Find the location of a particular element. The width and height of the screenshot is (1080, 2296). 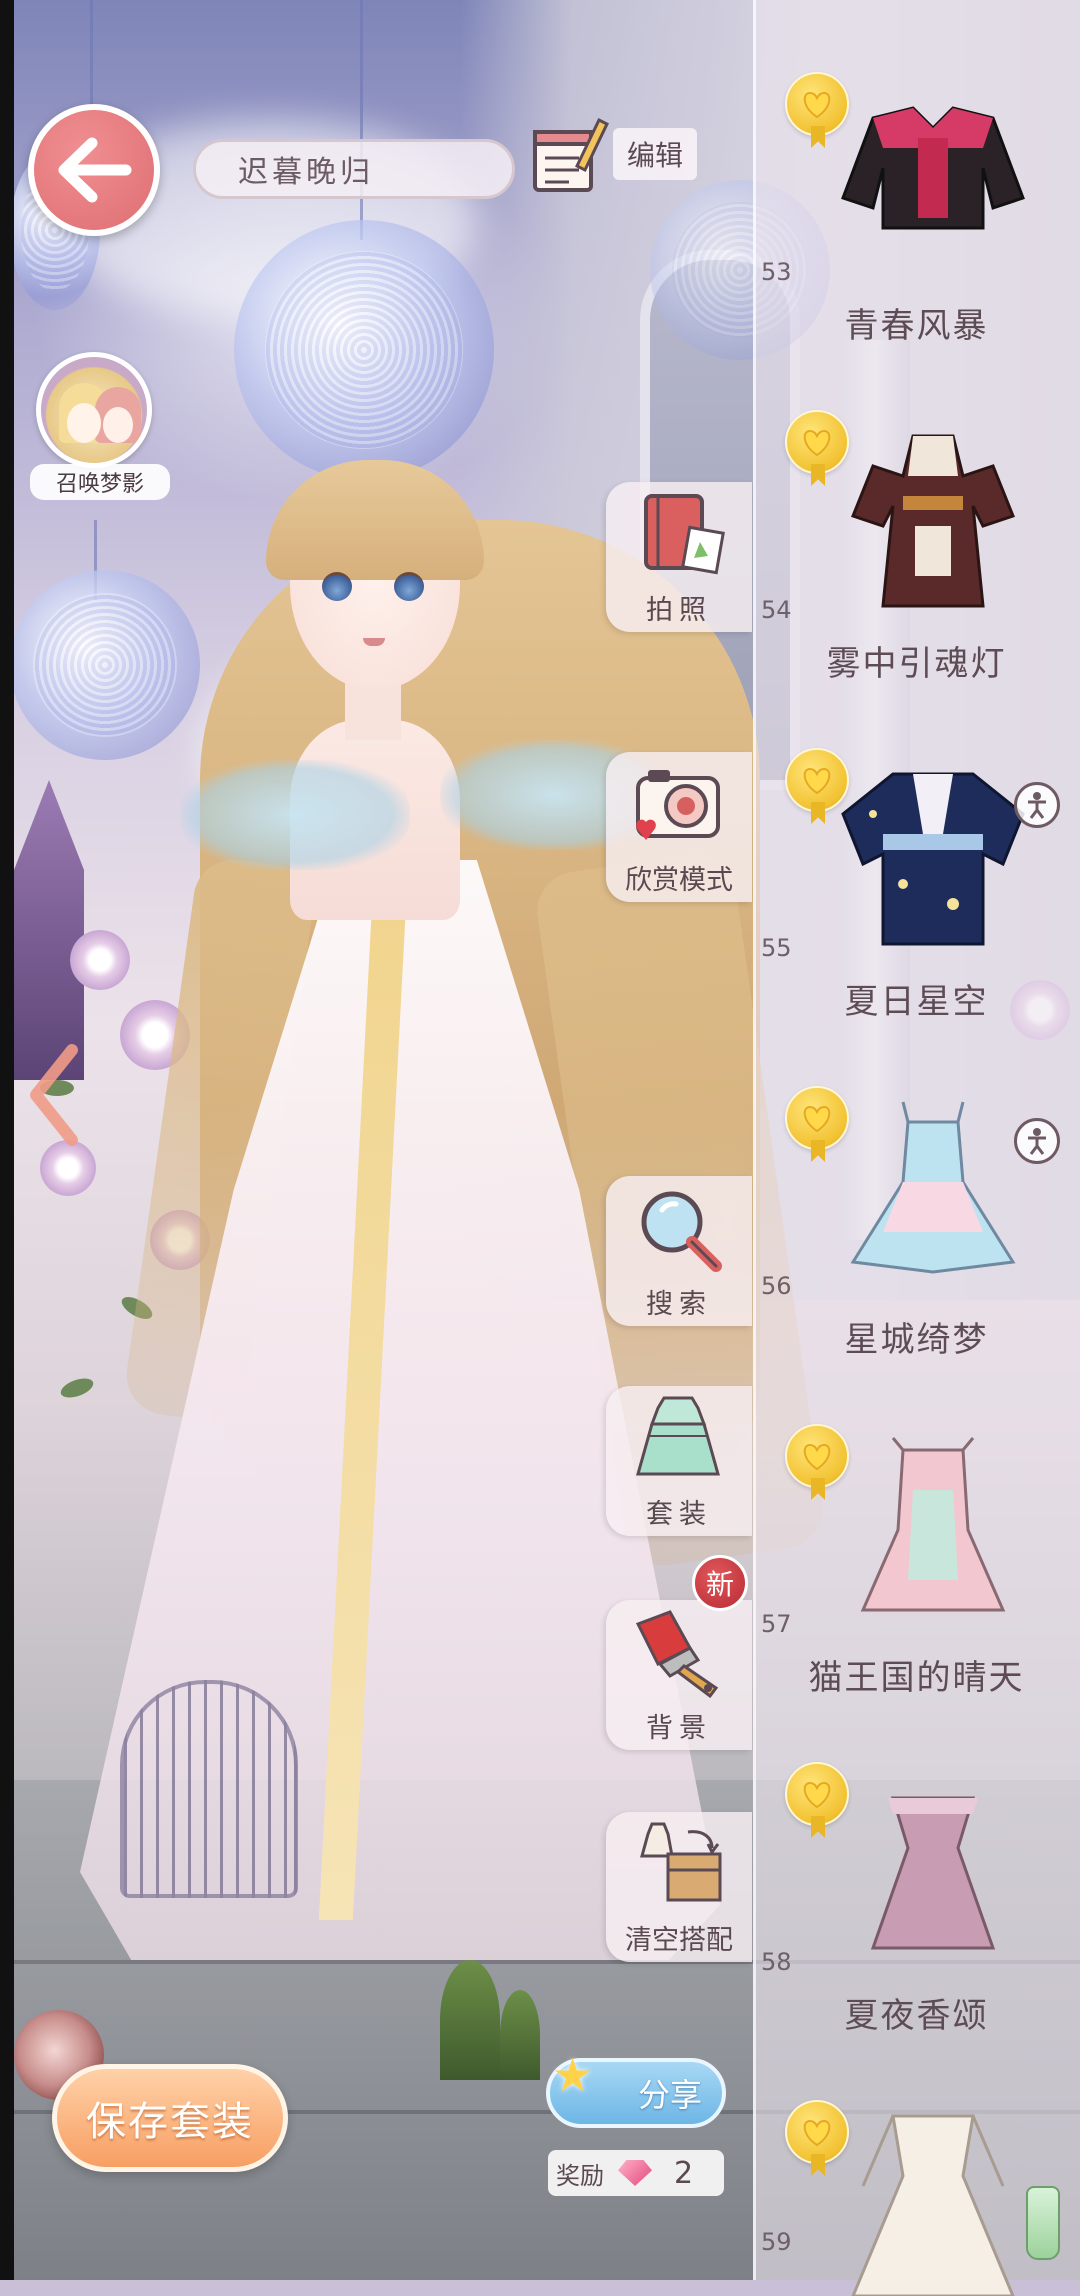

item-name: 青春风暴 is located at coordinates (916, 326).